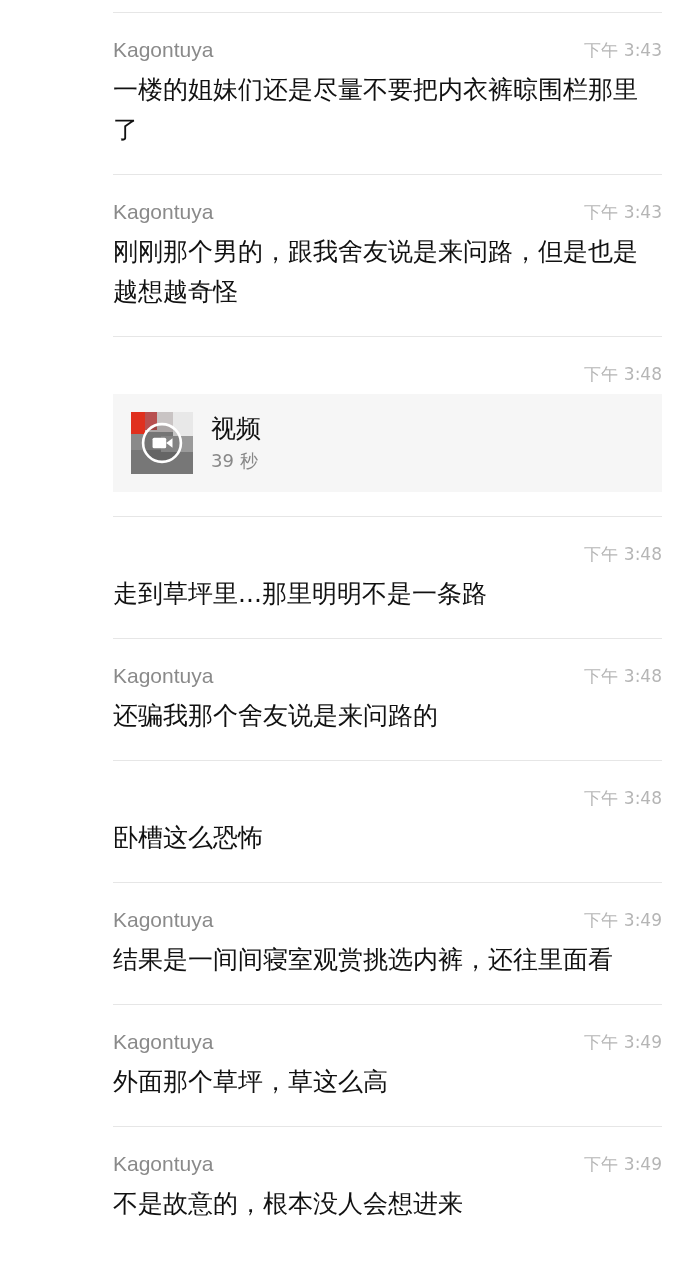  I want to click on message-text: 刚刚那个男的，跟我舍友说是来问路，但是也是越想越奇怪, so click(376, 272).